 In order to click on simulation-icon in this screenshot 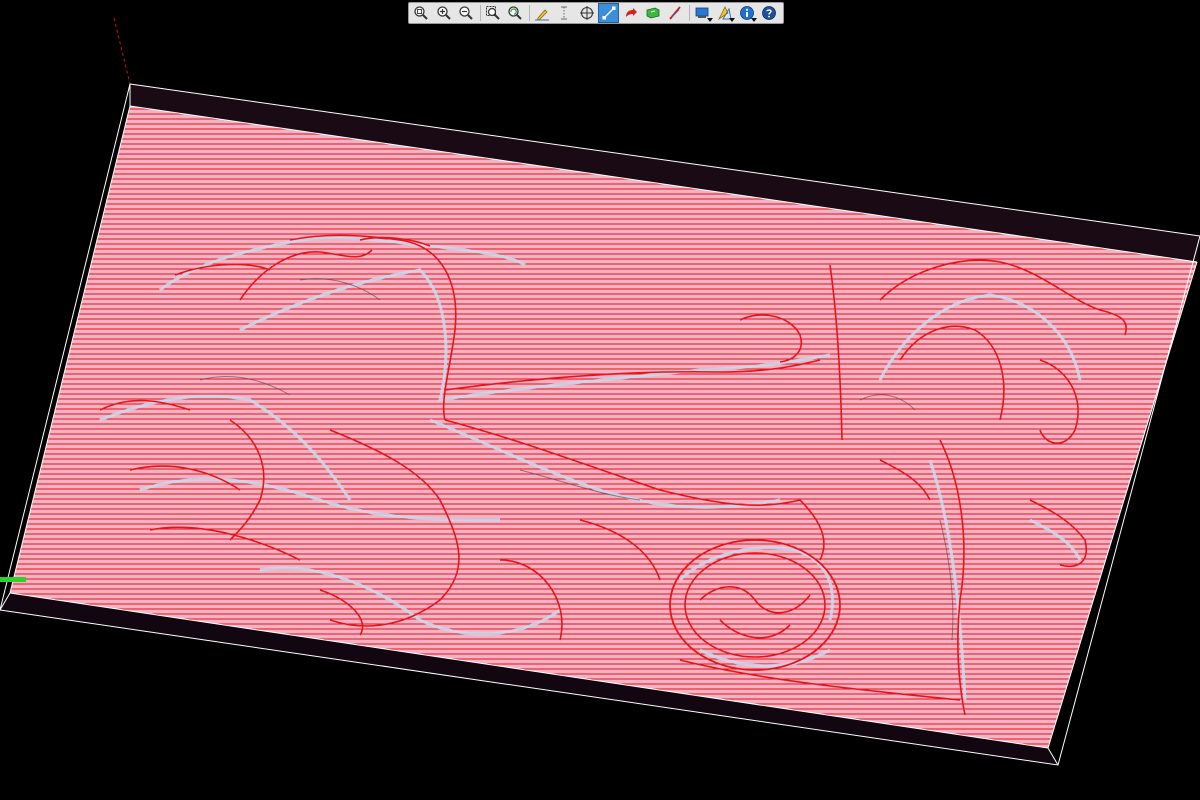, I will do `click(632, 12)`.